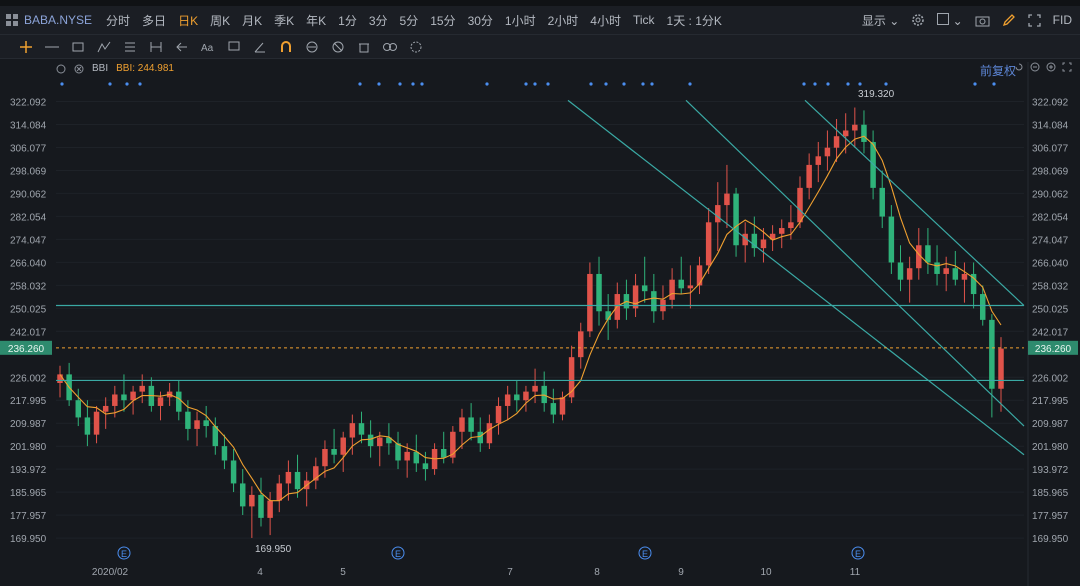 The width and height of the screenshot is (1080, 586). Describe the element at coordinates (28, 470) in the screenshot. I see `y-tick-label-left: 193.972` at that location.